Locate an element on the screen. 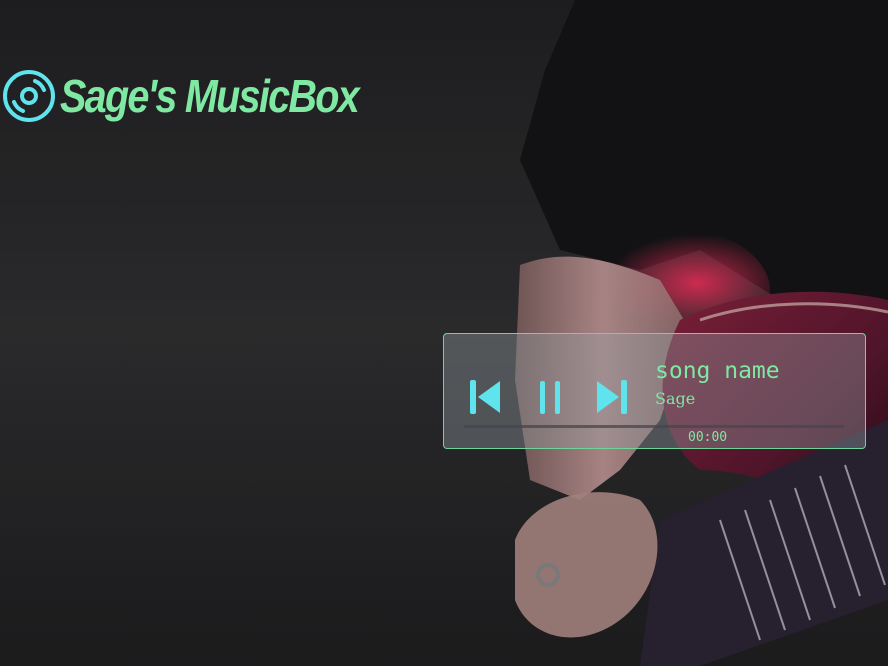 The height and width of the screenshot is (666, 888). previous-button is located at coordinates (485, 397).